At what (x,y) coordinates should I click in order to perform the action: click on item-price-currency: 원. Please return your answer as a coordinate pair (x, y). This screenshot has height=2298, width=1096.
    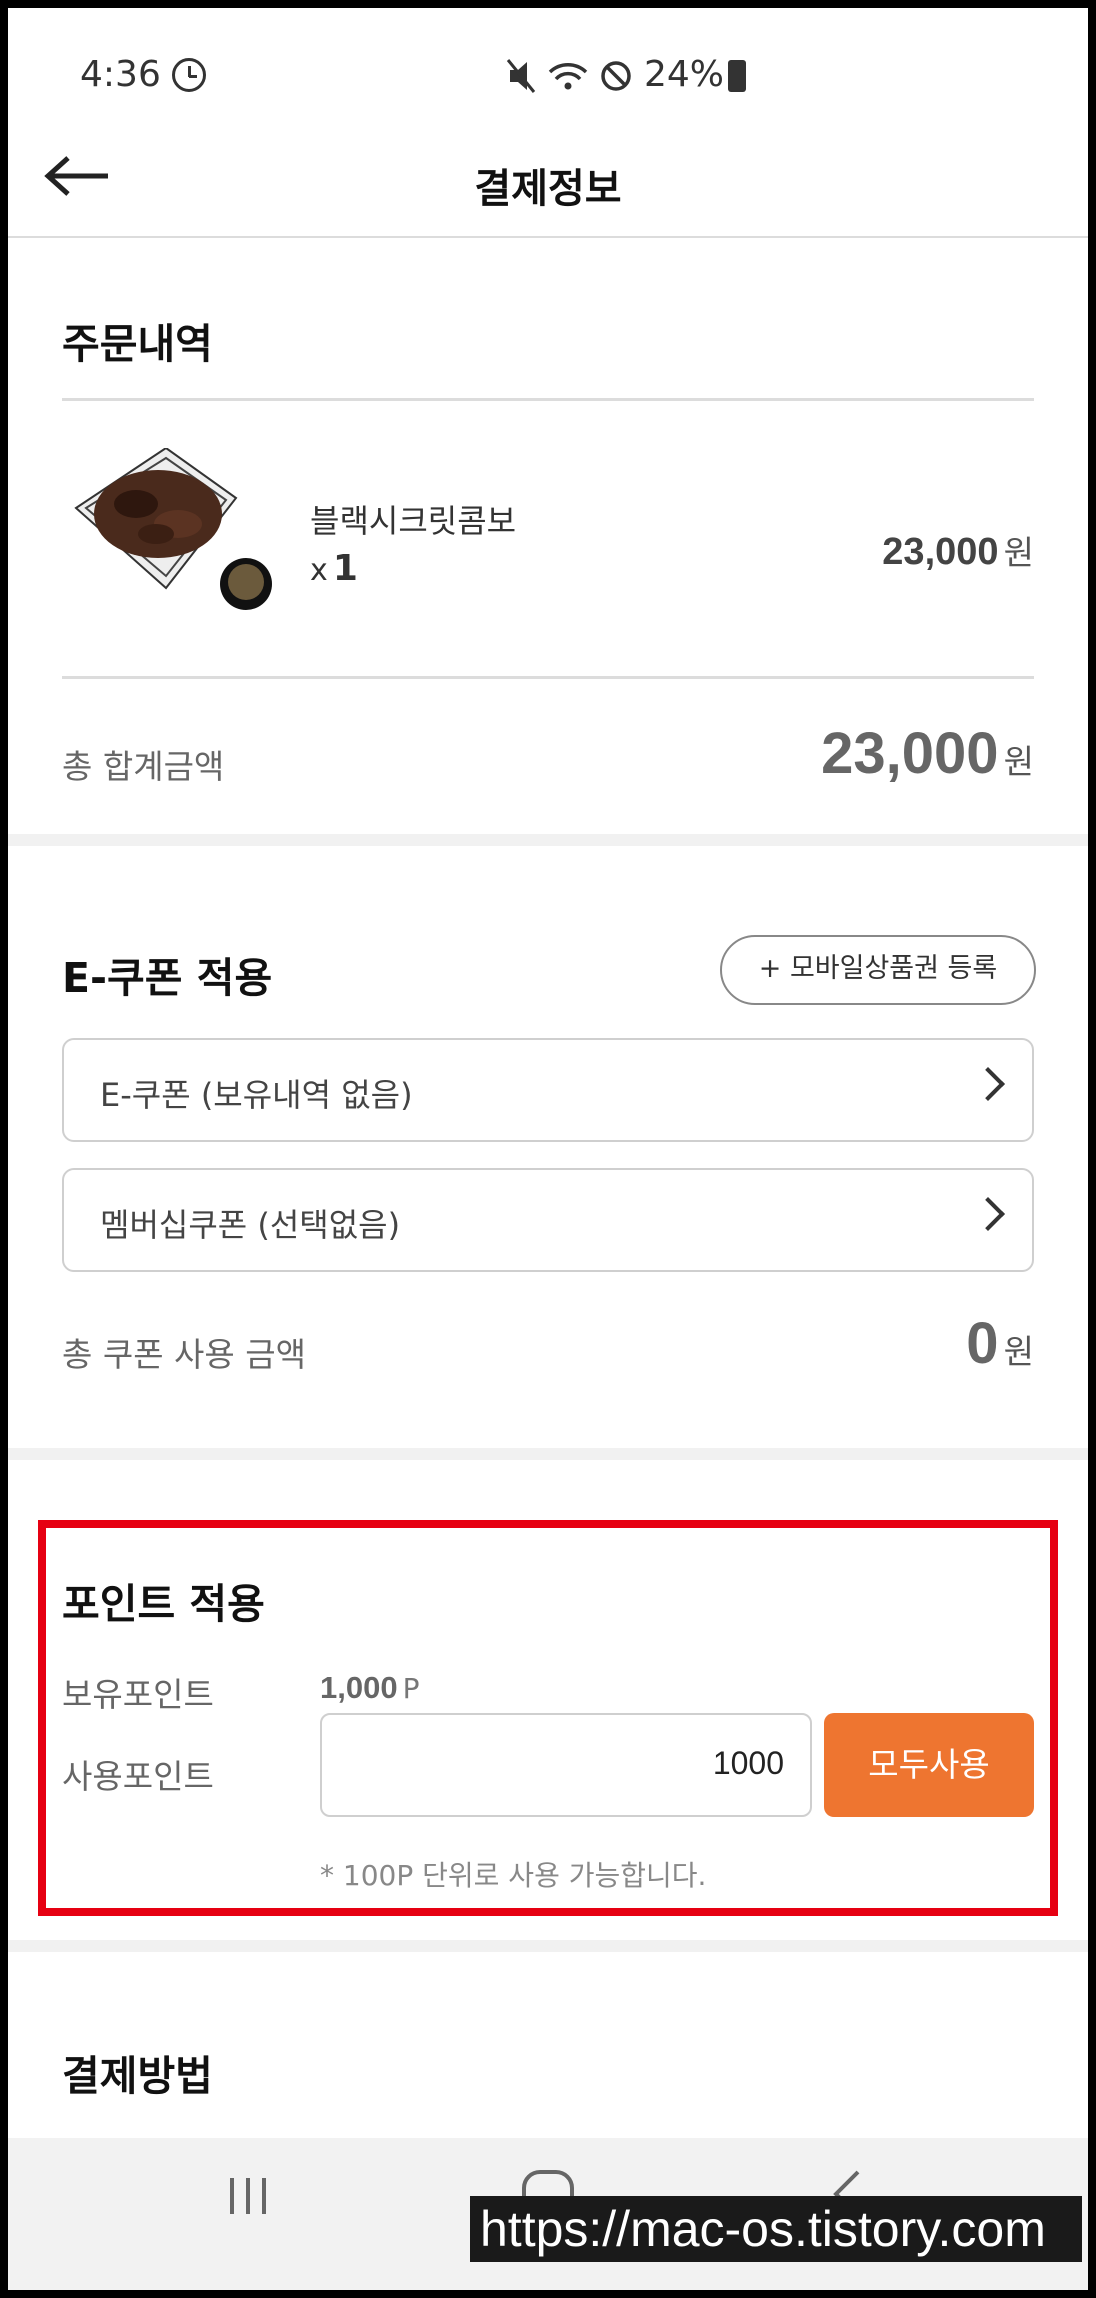
    Looking at the image, I should click on (1018, 552).